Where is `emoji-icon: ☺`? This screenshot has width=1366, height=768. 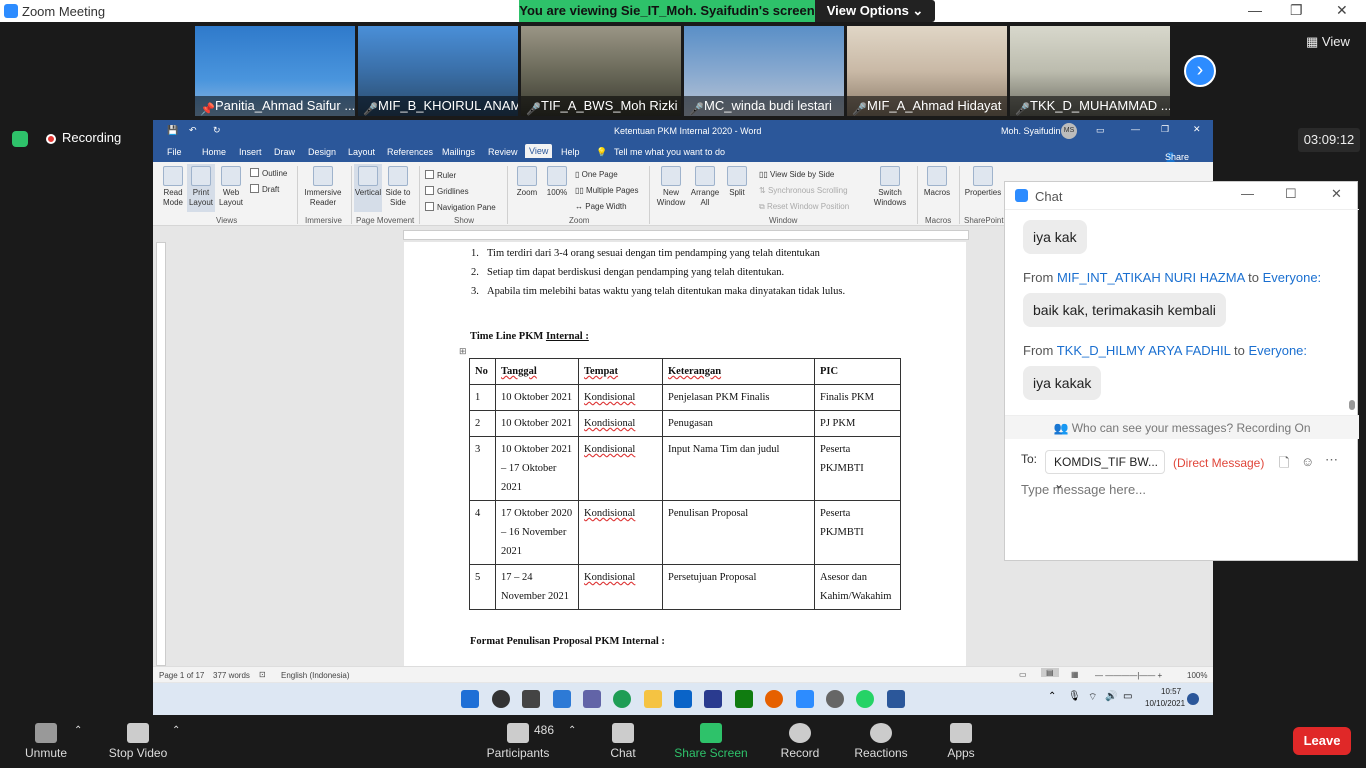
emoji-icon: ☺ is located at coordinates (1307, 461).